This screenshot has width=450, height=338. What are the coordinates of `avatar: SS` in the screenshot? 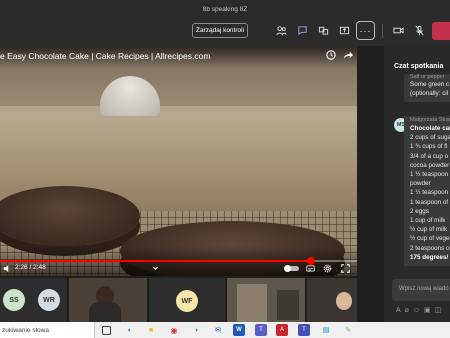 It's located at (14, 300).